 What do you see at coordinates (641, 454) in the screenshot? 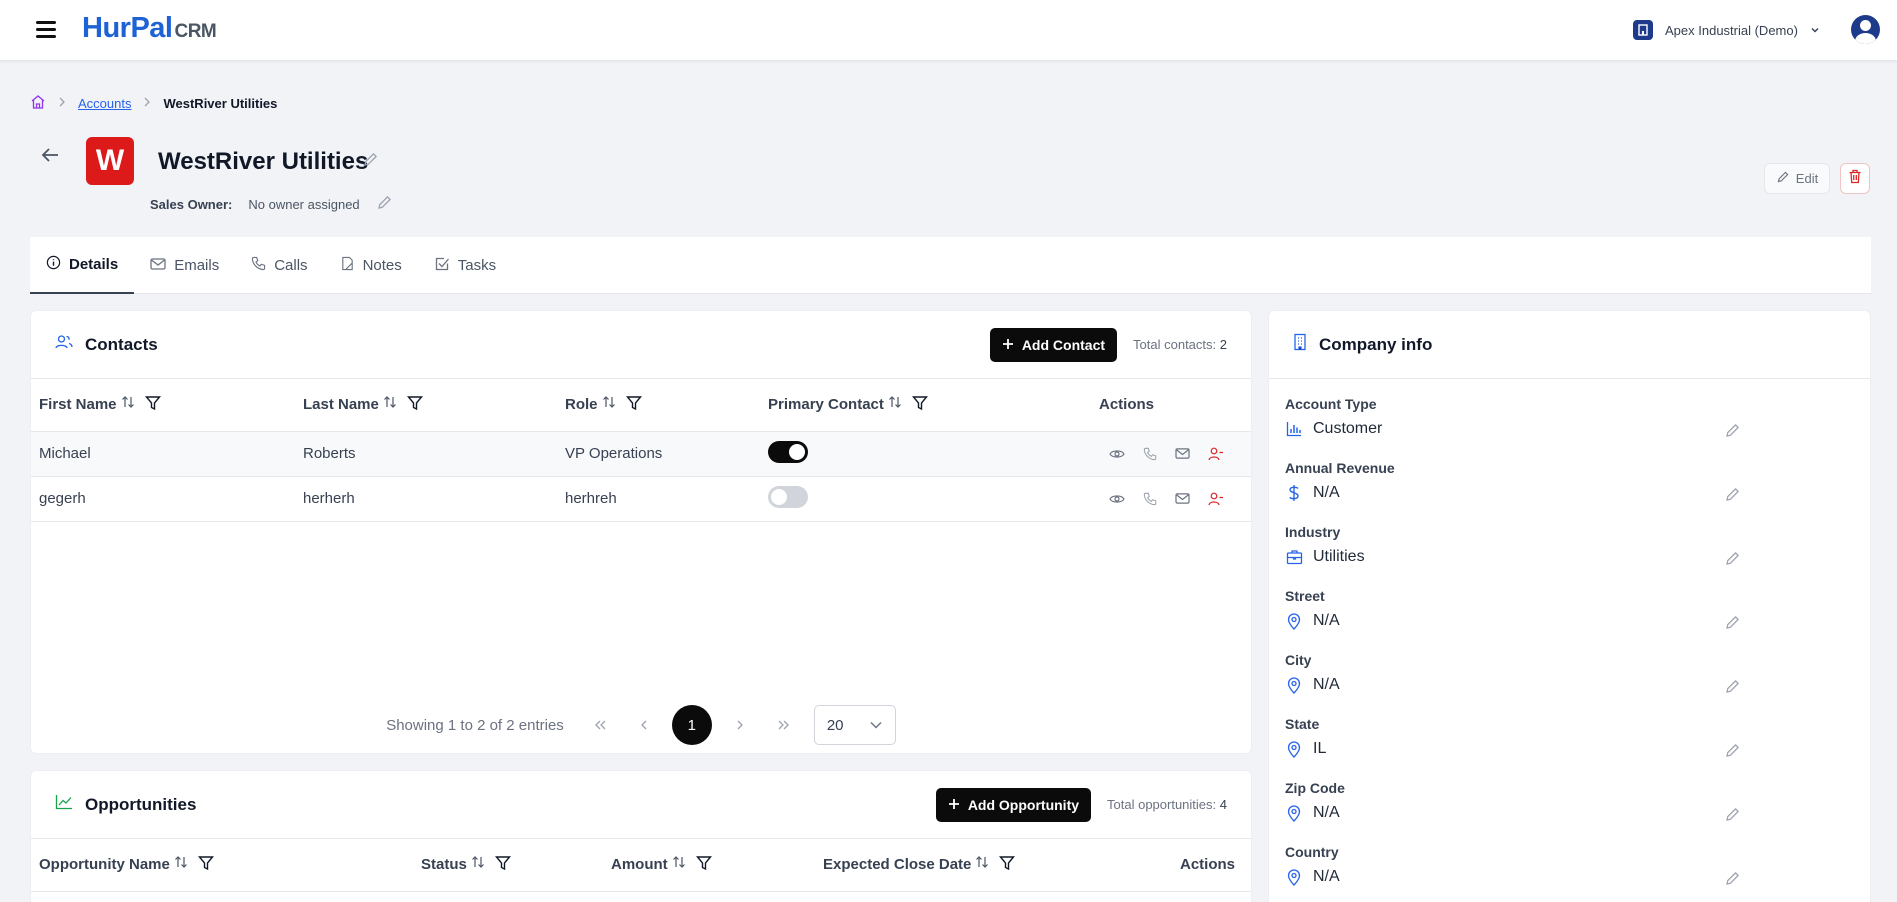
I see `table-row: Michael Roberts VP Operations` at bounding box center [641, 454].